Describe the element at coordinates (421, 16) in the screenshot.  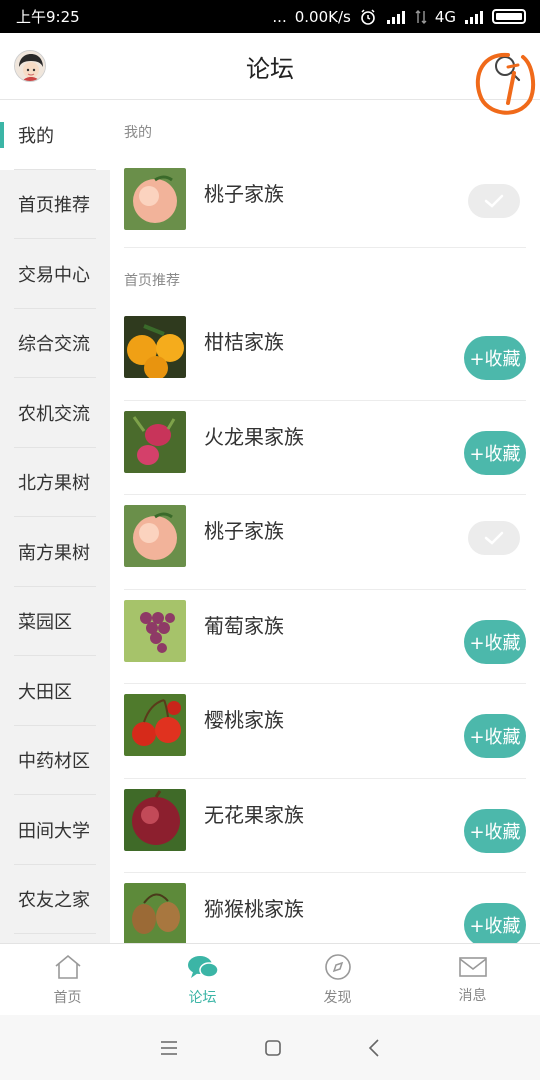
I see `data-transfer-icon` at that location.